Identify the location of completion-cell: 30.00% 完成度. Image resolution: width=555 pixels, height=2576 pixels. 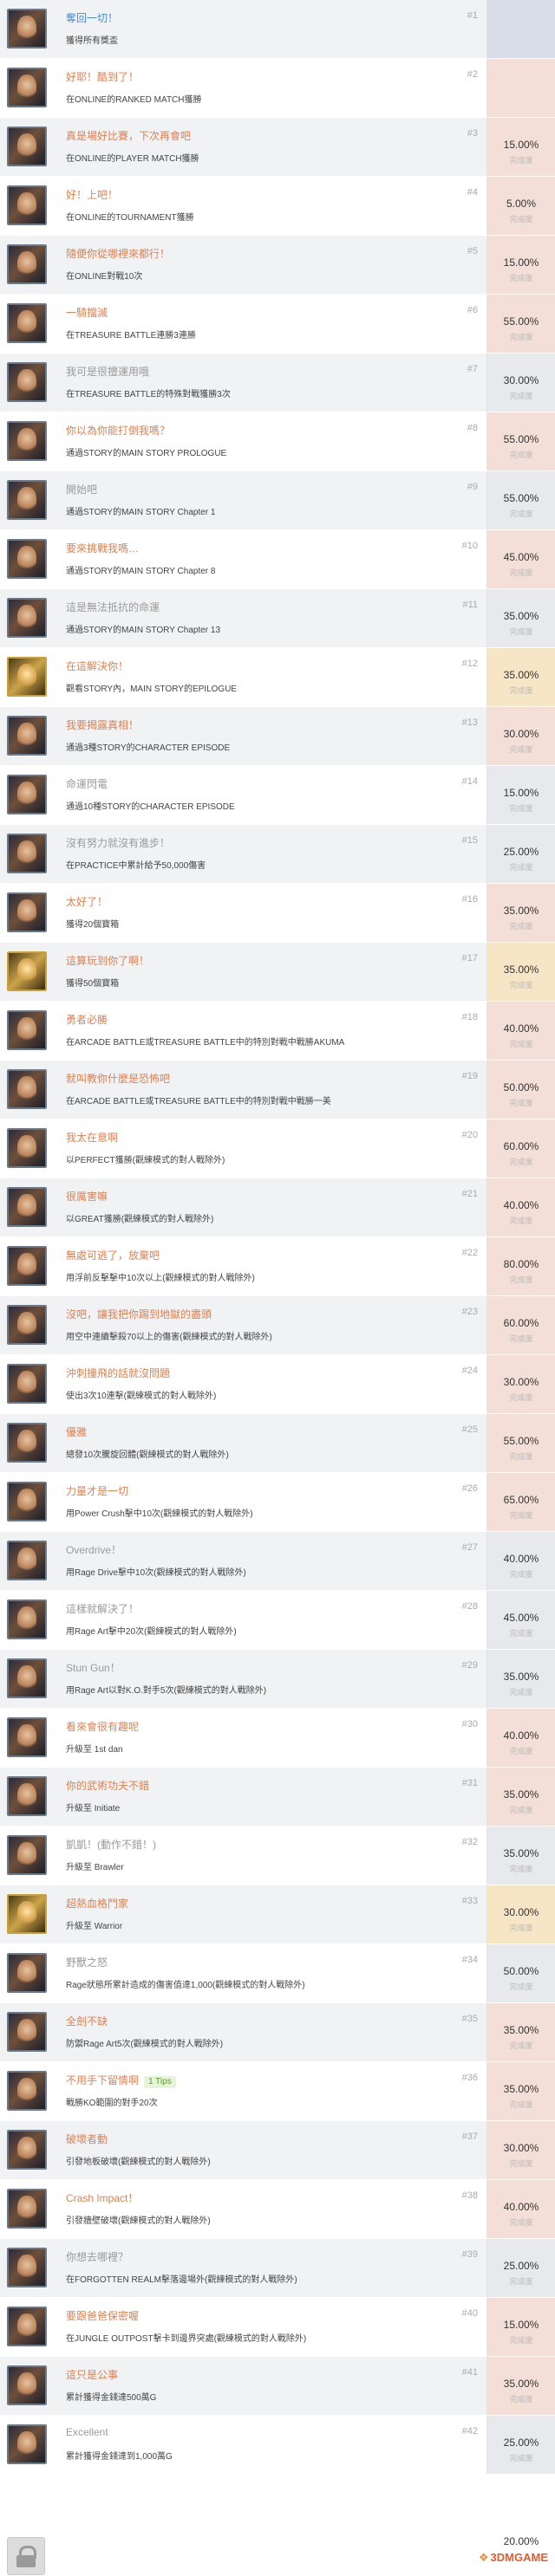
(521, 736).